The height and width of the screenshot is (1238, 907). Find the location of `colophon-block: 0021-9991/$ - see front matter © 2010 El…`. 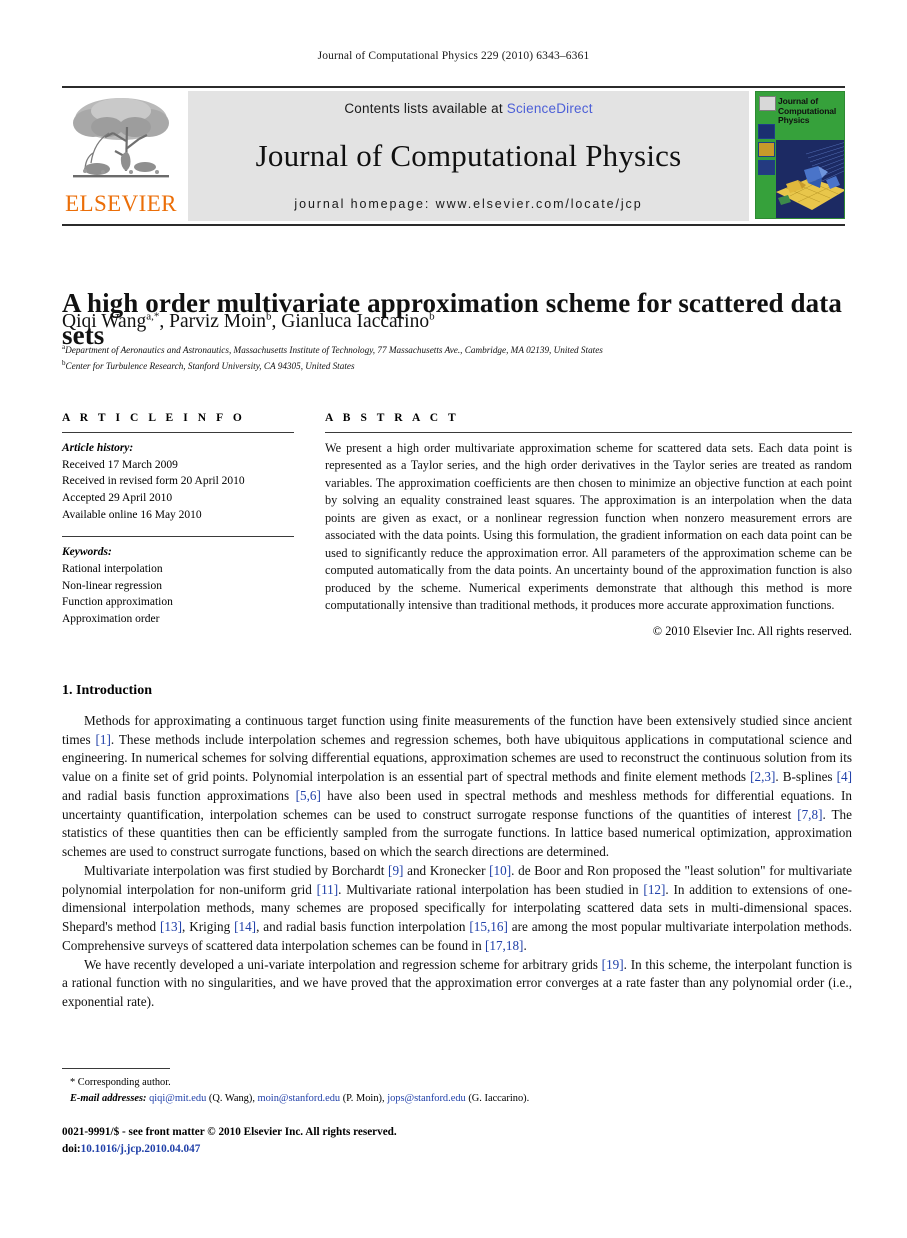

colophon-block: 0021-9991/$ - see front matter © 2010 El… is located at coordinates (372, 1141).